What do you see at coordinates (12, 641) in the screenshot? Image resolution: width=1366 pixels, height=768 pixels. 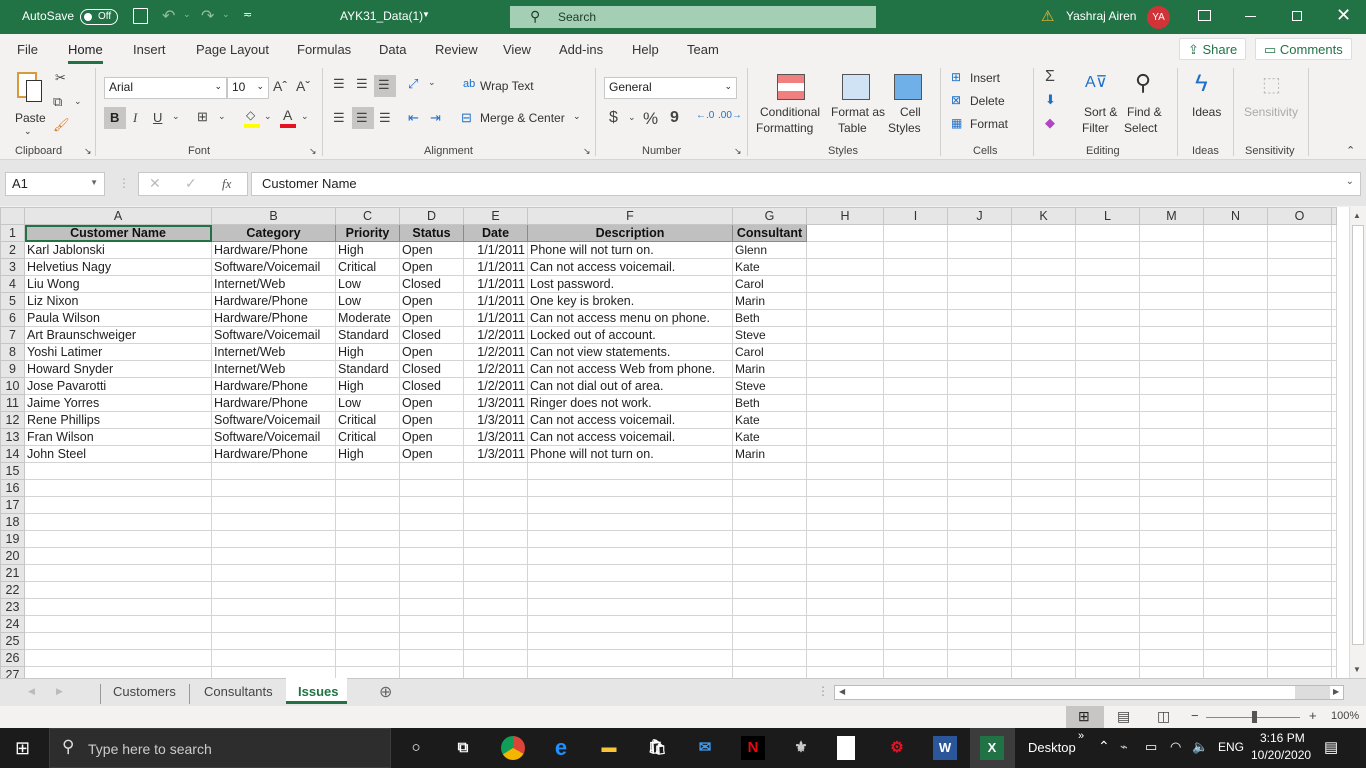 I see `row-header: 25` at bounding box center [12, 641].